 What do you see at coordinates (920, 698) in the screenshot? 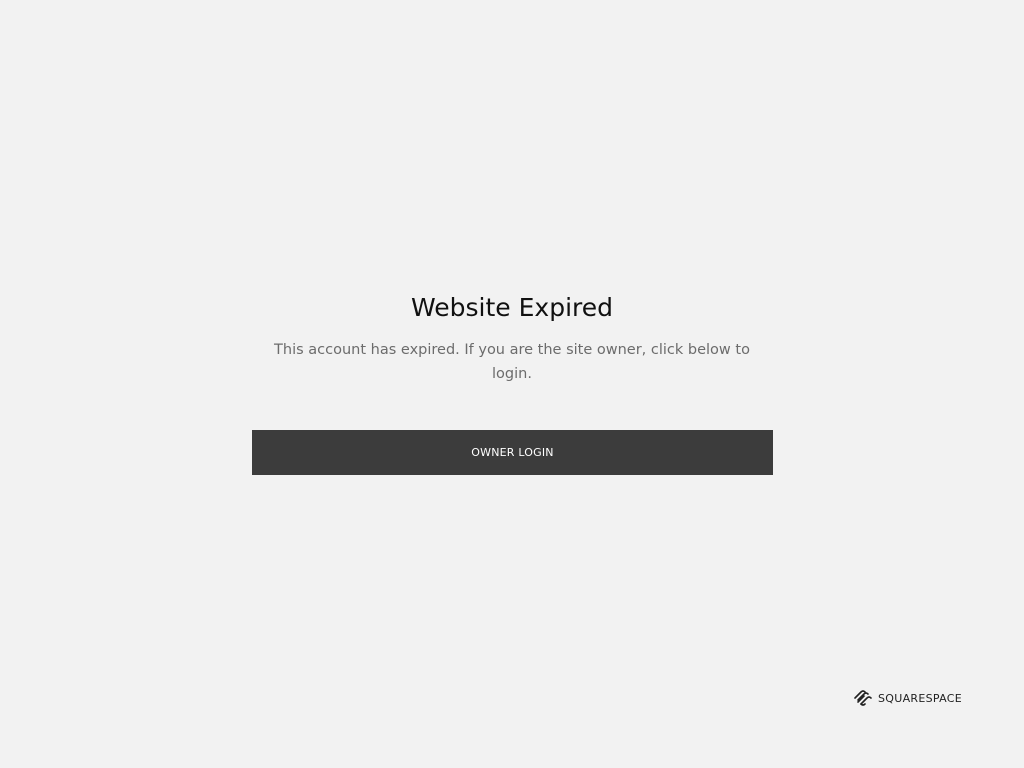
I see `brand-name: SQUARESPACE` at bounding box center [920, 698].